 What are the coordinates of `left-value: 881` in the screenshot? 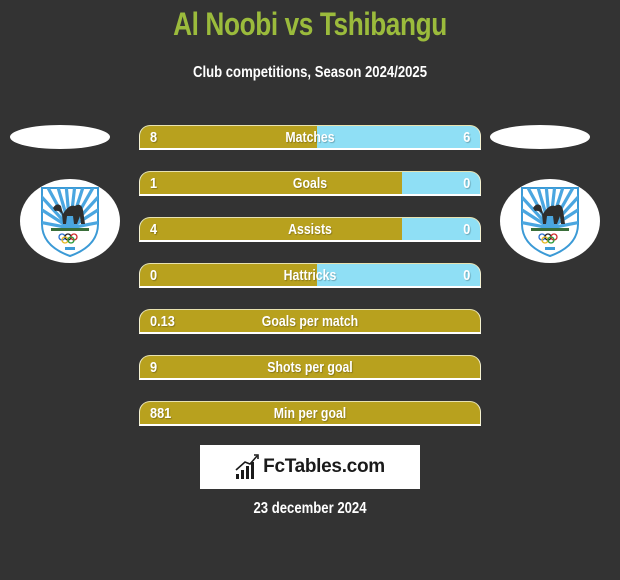 It's located at (161, 413).